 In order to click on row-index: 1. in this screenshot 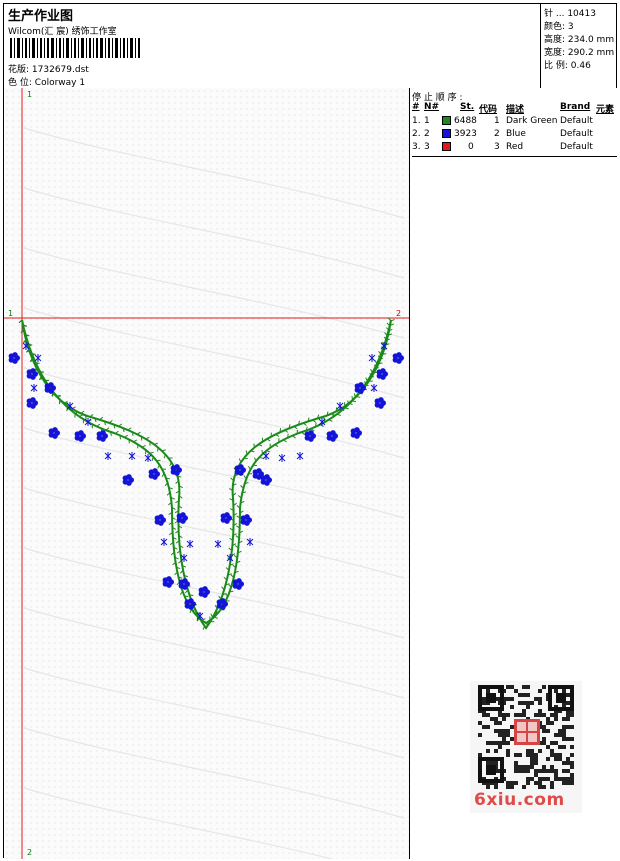, I will do `click(416, 121)`.